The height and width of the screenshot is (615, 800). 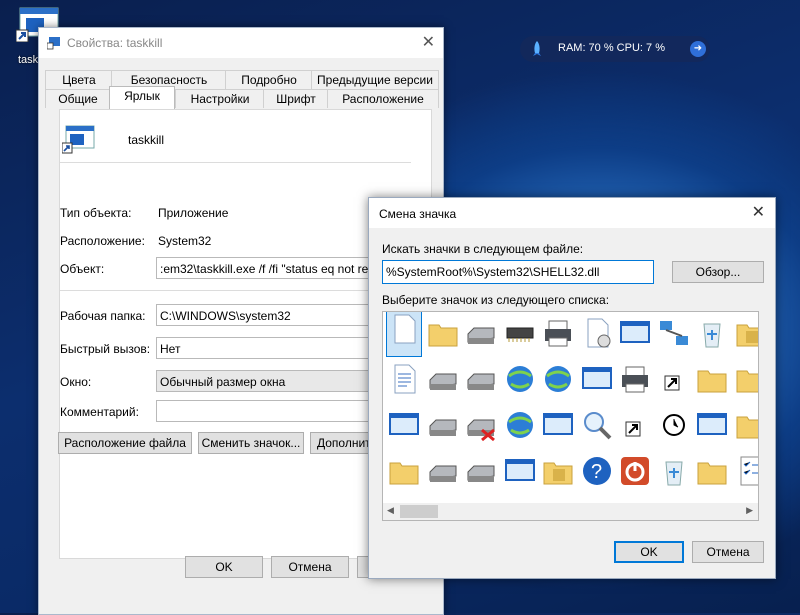 What do you see at coordinates (698, 49) in the screenshot?
I see `arrow-right-icon: ➜` at bounding box center [698, 49].